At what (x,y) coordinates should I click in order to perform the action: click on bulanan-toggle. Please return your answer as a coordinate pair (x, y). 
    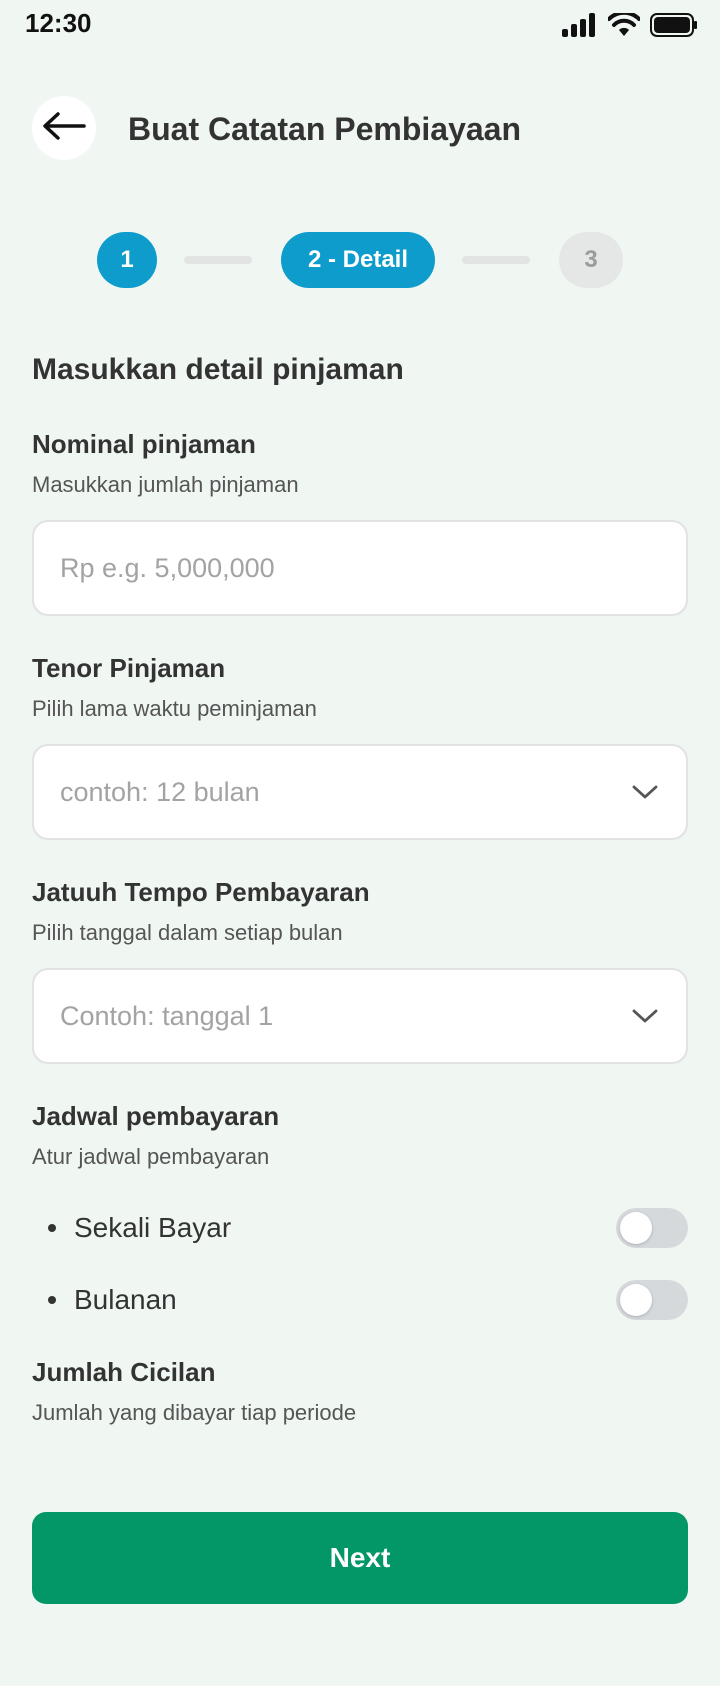
    Looking at the image, I should click on (652, 1300).